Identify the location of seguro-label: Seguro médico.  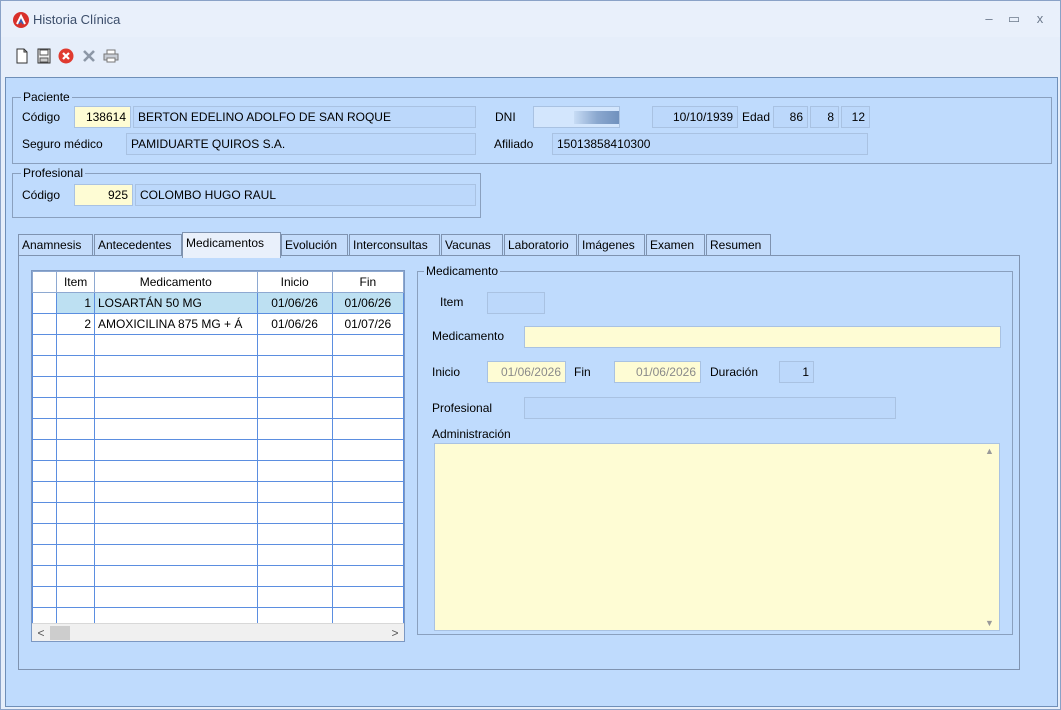
(62, 144).